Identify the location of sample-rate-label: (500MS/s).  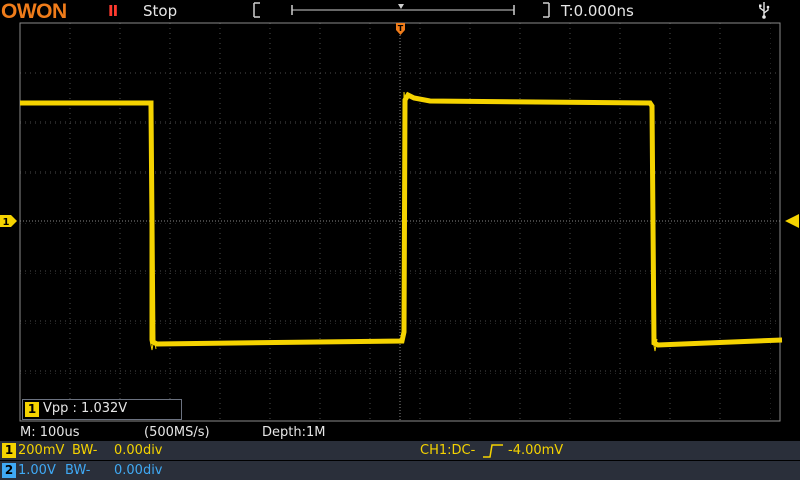
(177, 432).